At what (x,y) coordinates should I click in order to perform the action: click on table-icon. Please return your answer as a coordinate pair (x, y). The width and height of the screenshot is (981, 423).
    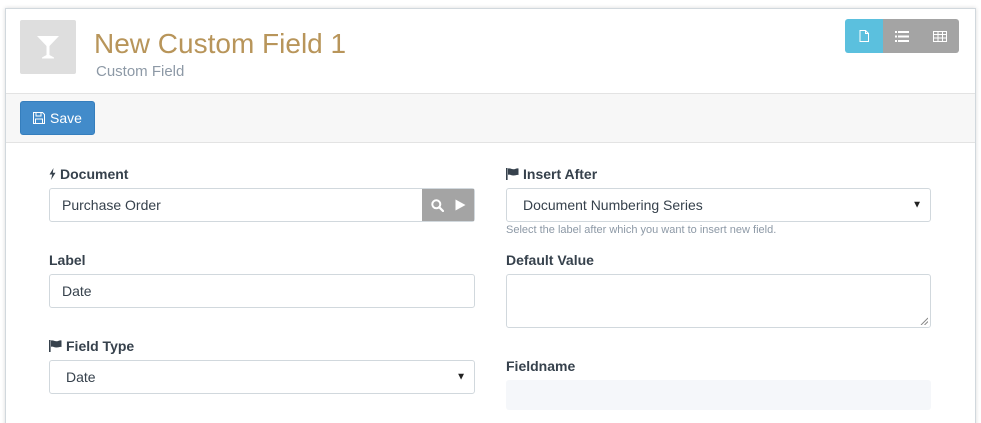
    Looking at the image, I should click on (940, 36).